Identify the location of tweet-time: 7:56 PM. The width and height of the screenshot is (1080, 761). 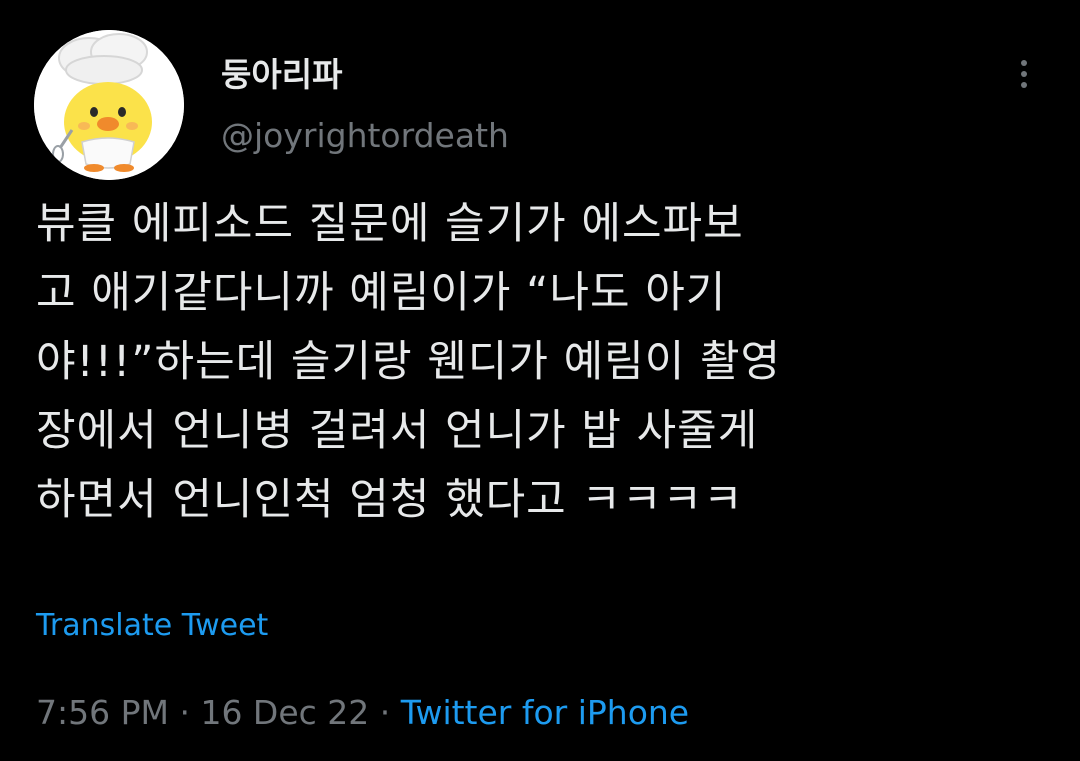
(102, 712).